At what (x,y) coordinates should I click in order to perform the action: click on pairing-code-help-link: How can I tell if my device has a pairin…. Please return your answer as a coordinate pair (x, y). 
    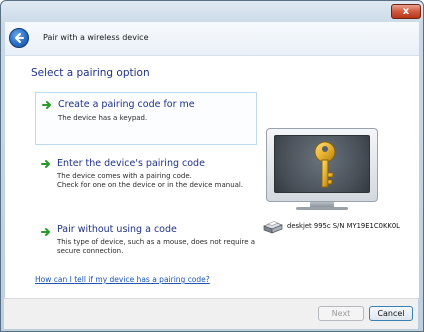
    Looking at the image, I should click on (122, 279).